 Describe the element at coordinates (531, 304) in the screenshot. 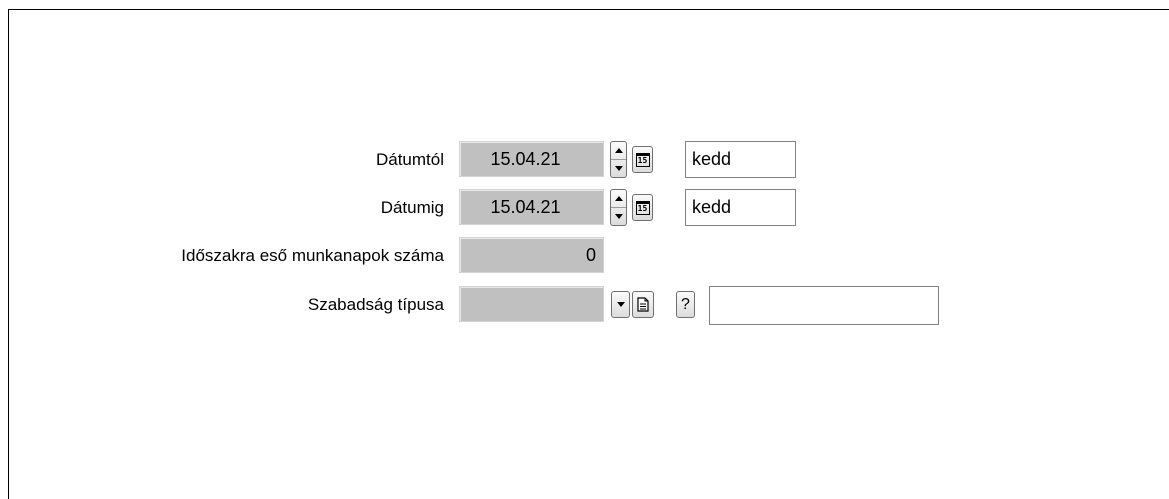

I see `leave-type-select` at that location.